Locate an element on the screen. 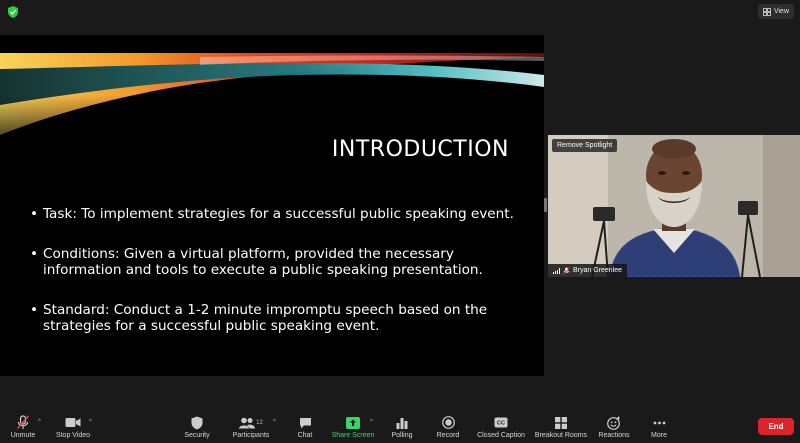  share-screen-label: Share Screen is located at coordinates (353, 435).